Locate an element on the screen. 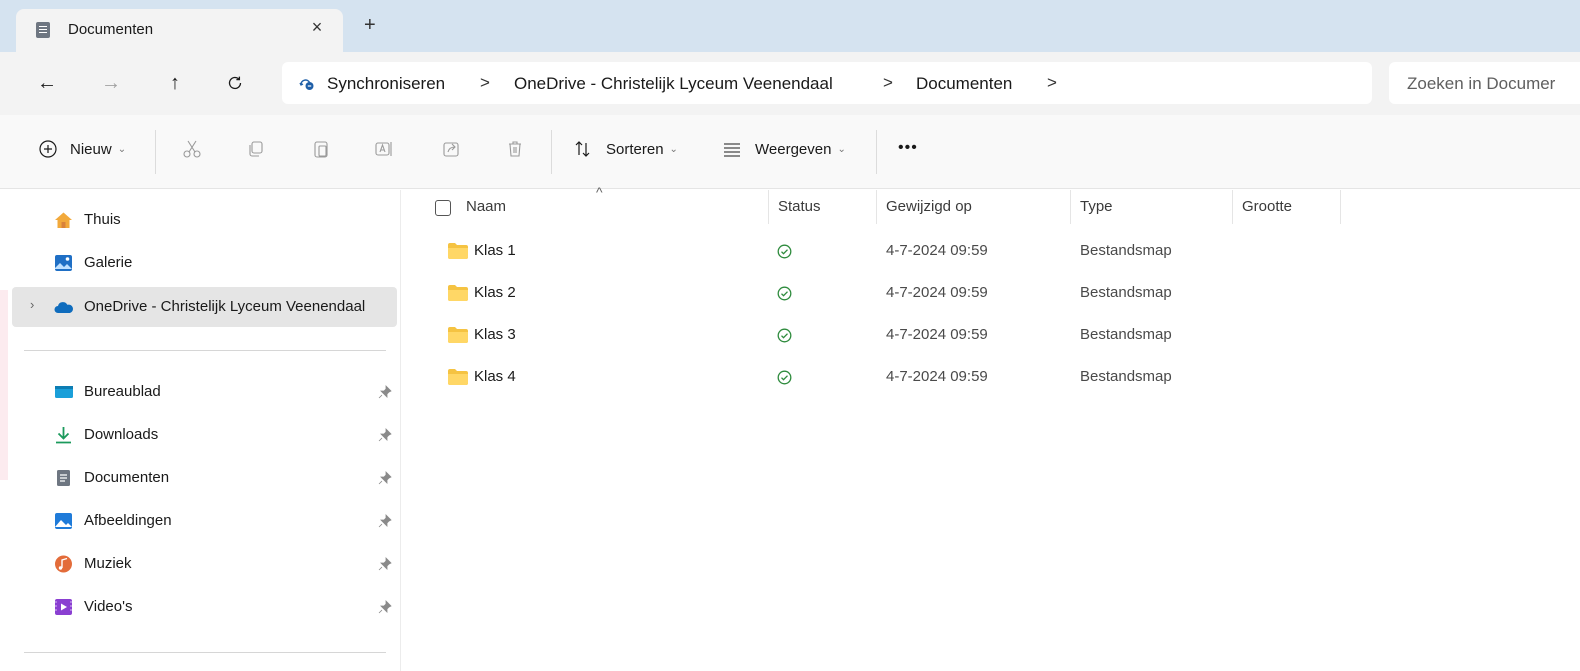  table-row: Klas 2 4-7-2024 09:59 Bestandsmap is located at coordinates (991, 293).